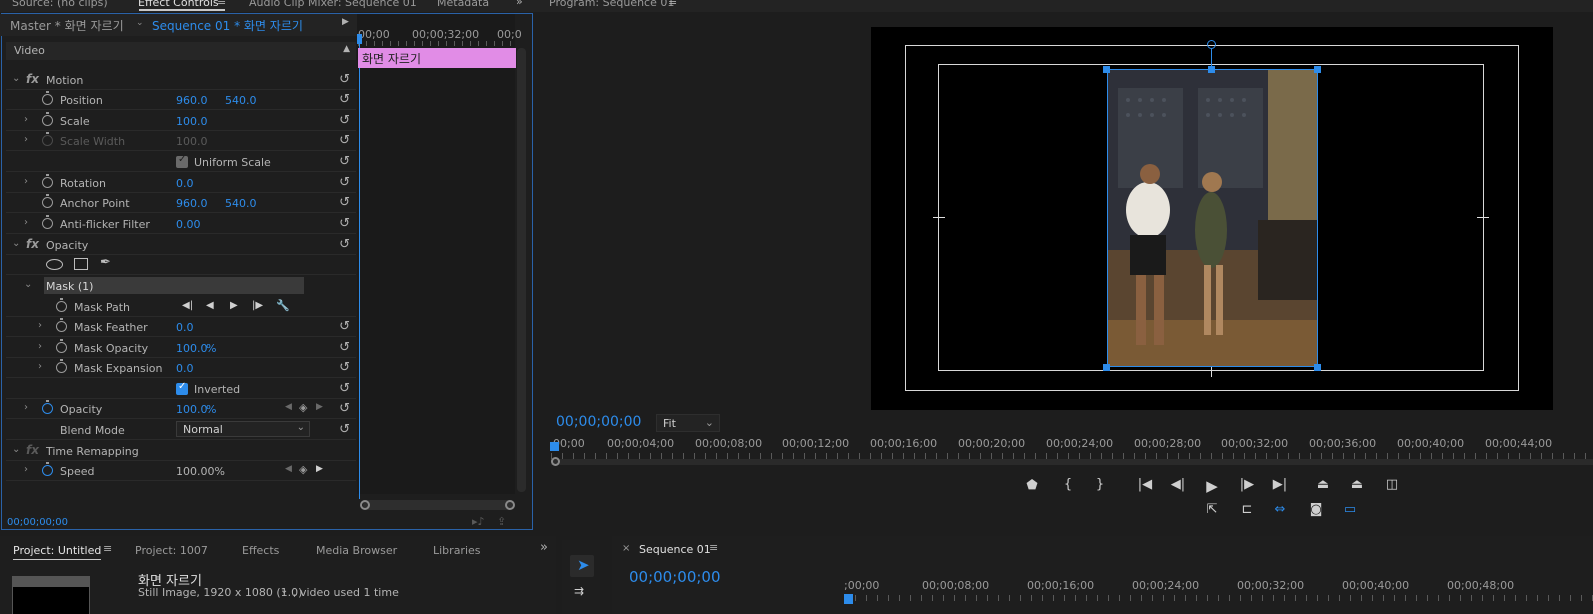 This screenshot has width=1593, height=614. I want to click on add-keyframe-icon: ◈, so click(303, 469).